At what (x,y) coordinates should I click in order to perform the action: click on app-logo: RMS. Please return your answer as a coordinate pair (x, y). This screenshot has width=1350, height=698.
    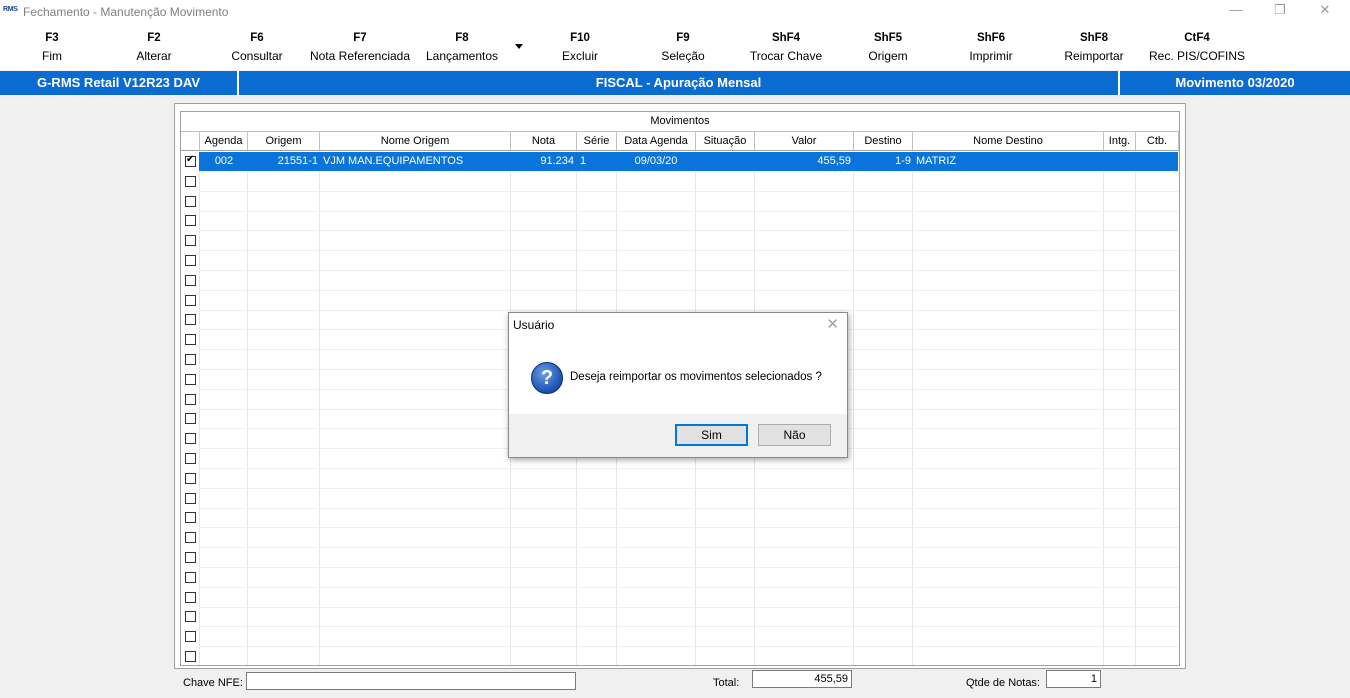
    Looking at the image, I should click on (10, 9).